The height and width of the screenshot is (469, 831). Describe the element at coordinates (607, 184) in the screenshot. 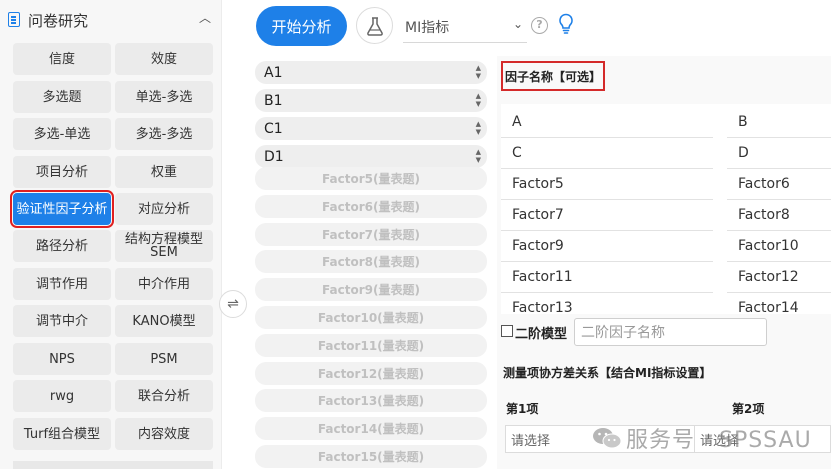

I see `factor-name-field: Factor5` at that location.